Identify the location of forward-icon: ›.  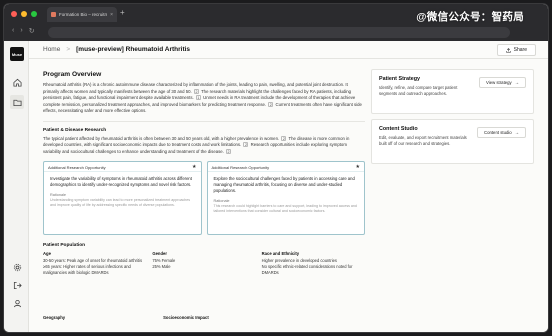
(21, 31).